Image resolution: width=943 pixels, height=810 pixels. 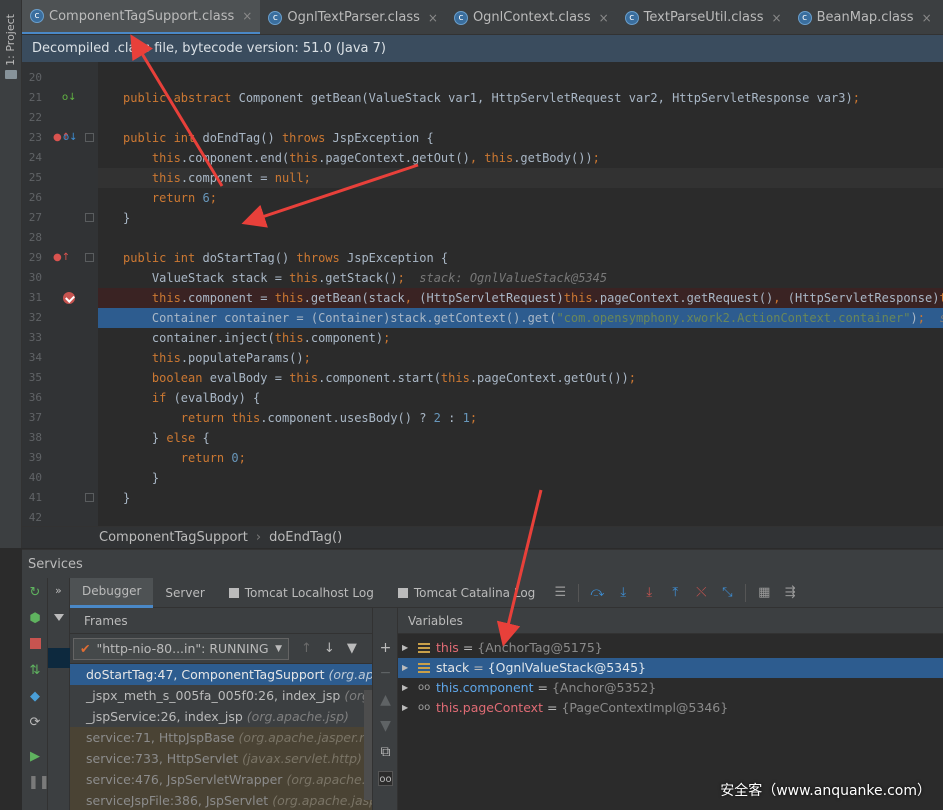 What do you see at coordinates (69, 298) in the screenshot?
I see `breakpoint-icon` at bounding box center [69, 298].